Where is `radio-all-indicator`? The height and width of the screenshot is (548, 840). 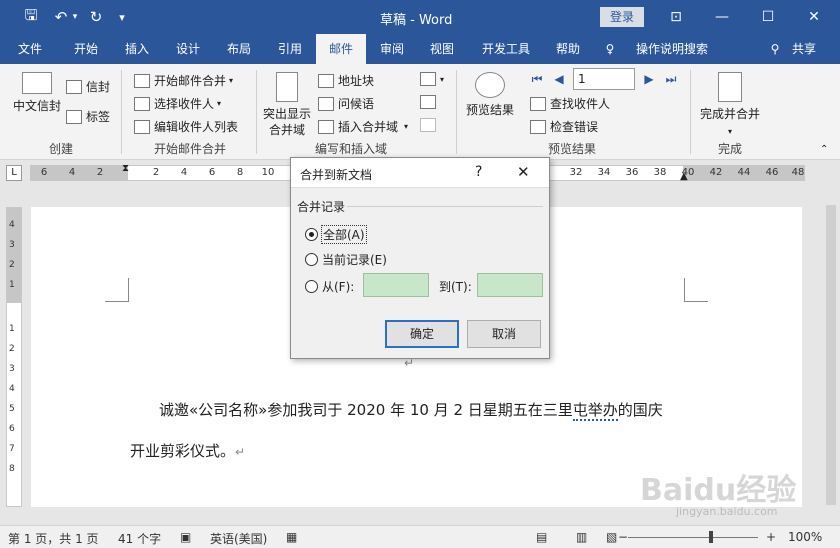
radio-all-indicator is located at coordinates (311, 234).